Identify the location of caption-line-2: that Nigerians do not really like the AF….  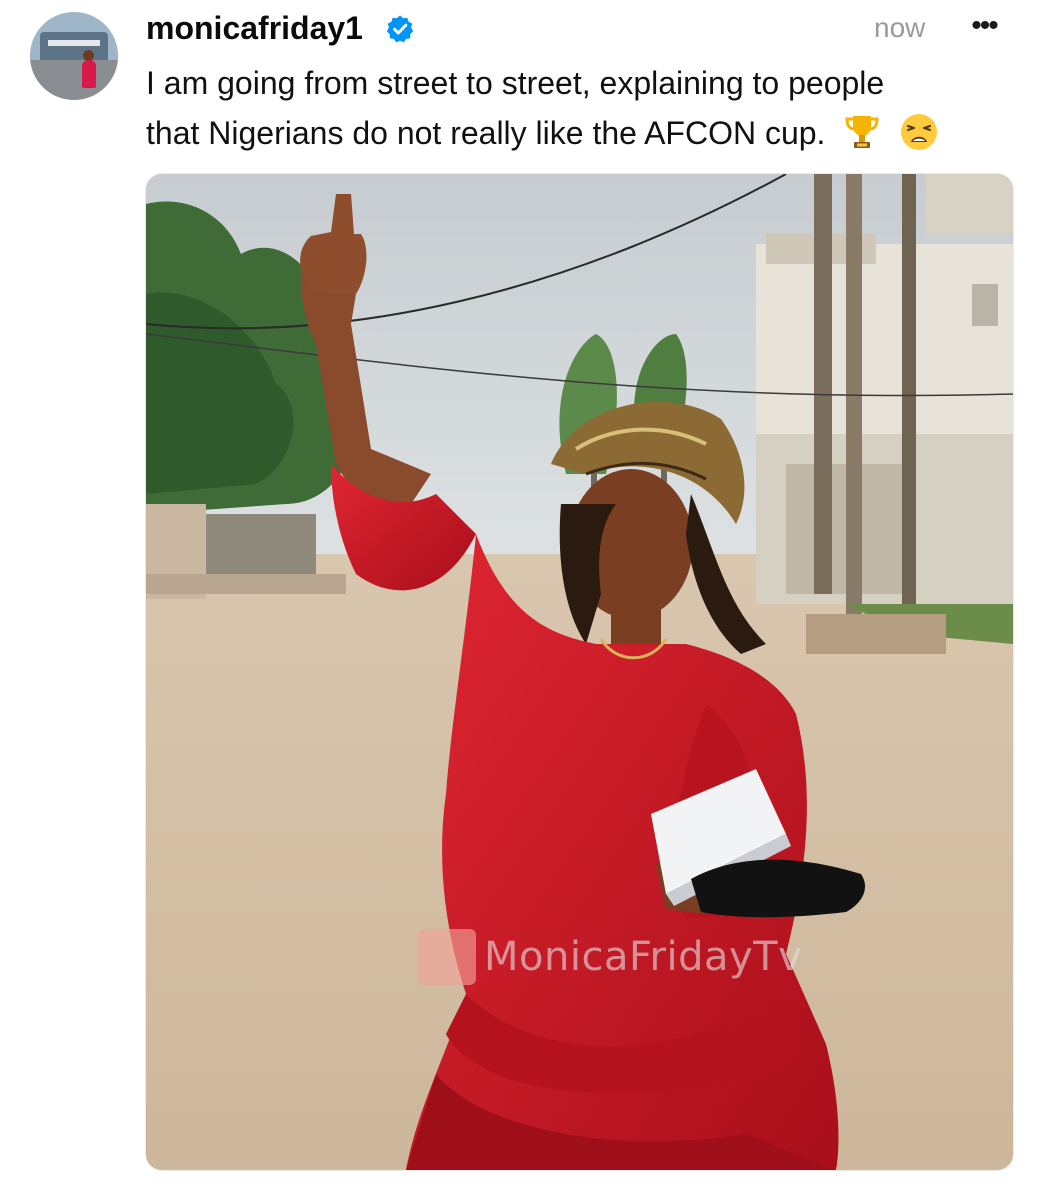
(486, 133).